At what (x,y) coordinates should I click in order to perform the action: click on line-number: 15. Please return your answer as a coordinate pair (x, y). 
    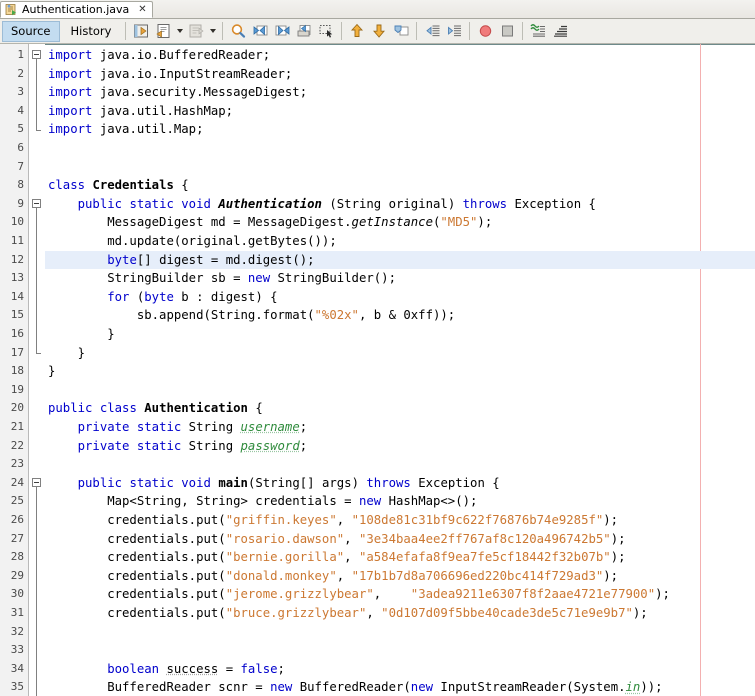
    Looking at the image, I should click on (12, 315).